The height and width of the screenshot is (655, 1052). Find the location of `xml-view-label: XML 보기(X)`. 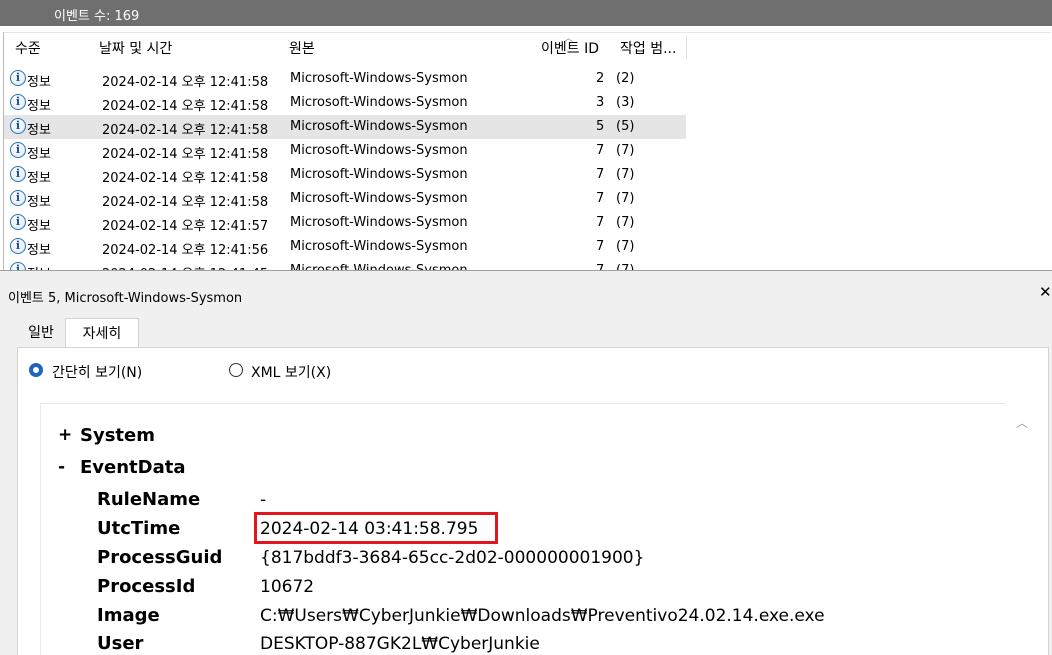

xml-view-label: XML 보기(X) is located at coordinates (291, 373).